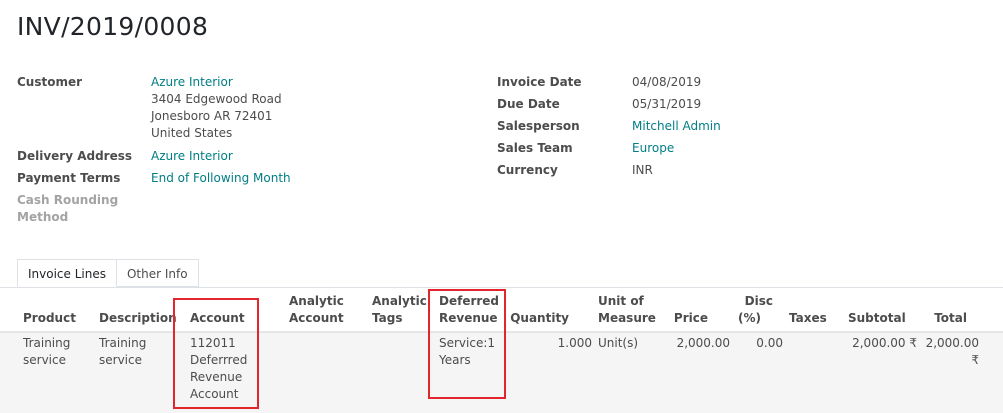 The height and width of the screenshot is (413, 1003). Describe the element at coordinates (67, 273) in the screenshot. I see `tab-invoice-lines: Invoice Lines` at that location.